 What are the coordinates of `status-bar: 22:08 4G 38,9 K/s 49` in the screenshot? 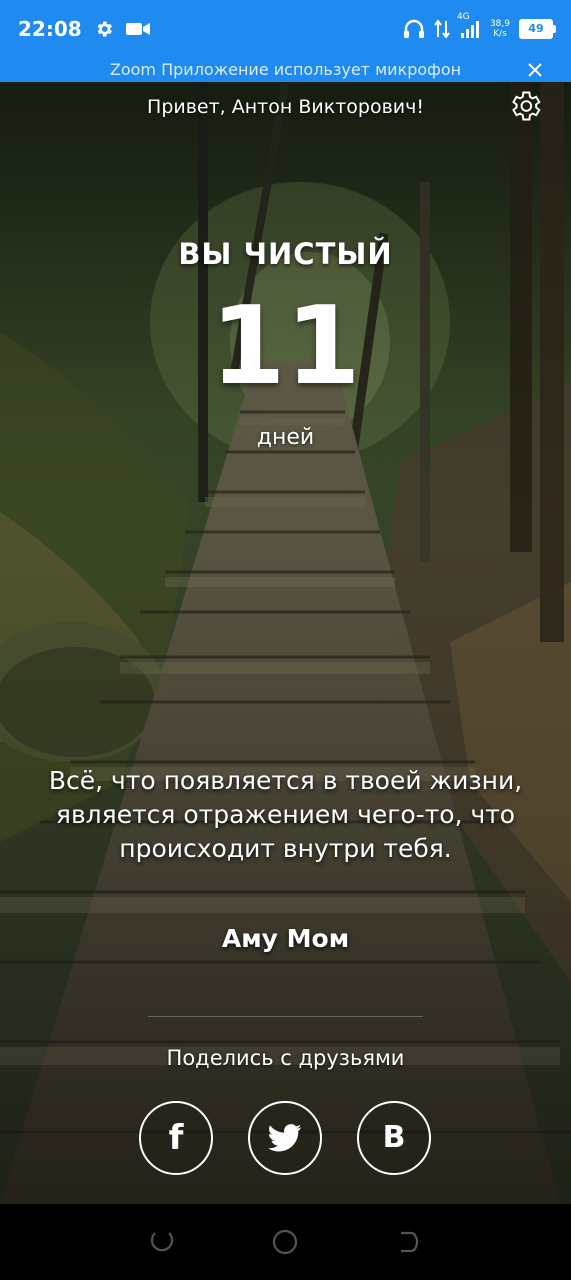 It's located at (285, 29).